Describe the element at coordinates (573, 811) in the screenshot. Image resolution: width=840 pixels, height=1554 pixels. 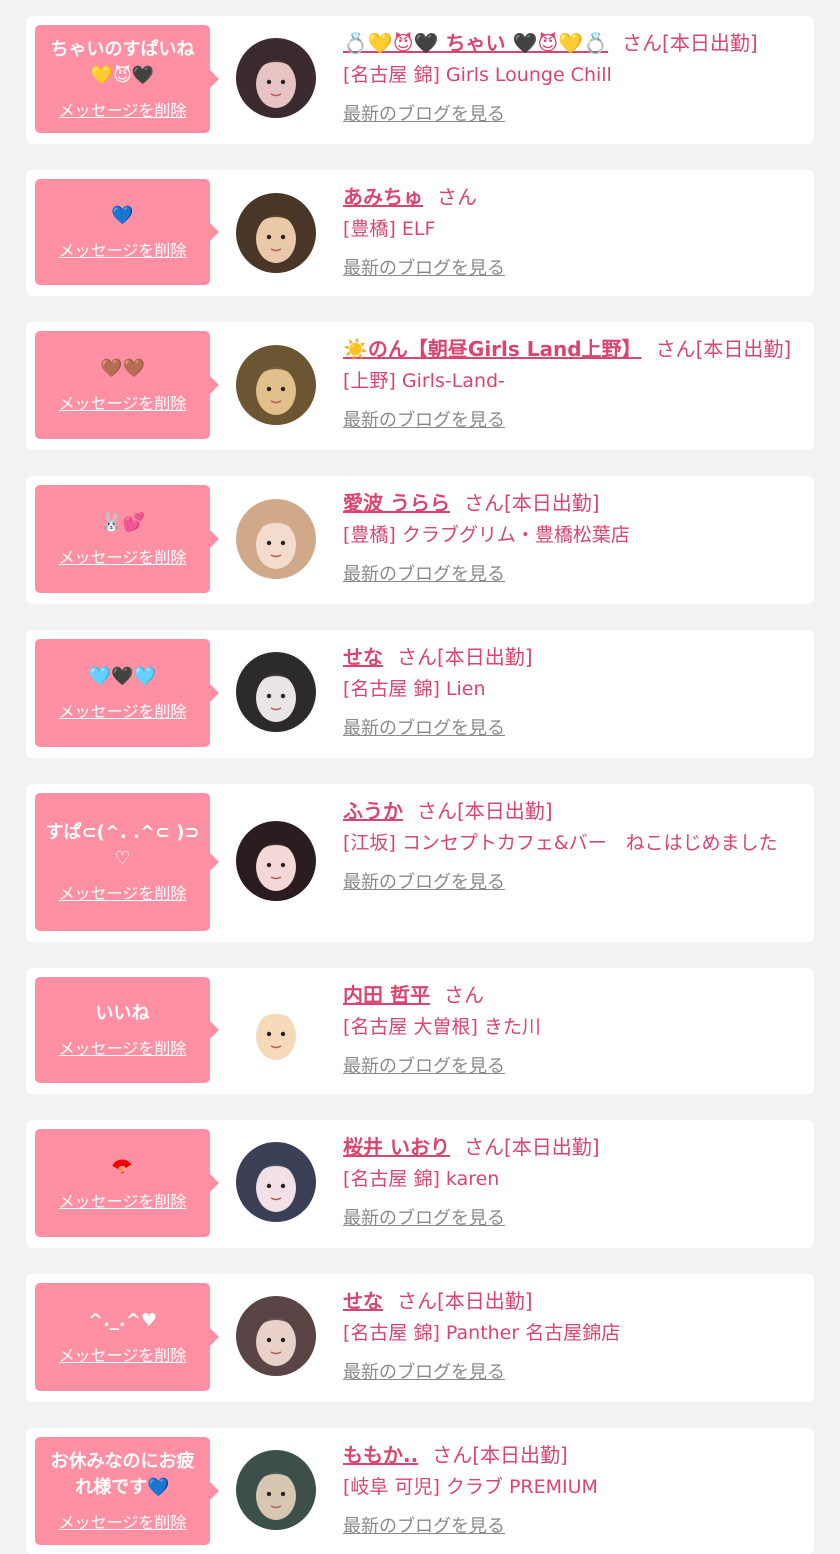
I see `name-line: ふうか さん[本日出勤]` at that location.